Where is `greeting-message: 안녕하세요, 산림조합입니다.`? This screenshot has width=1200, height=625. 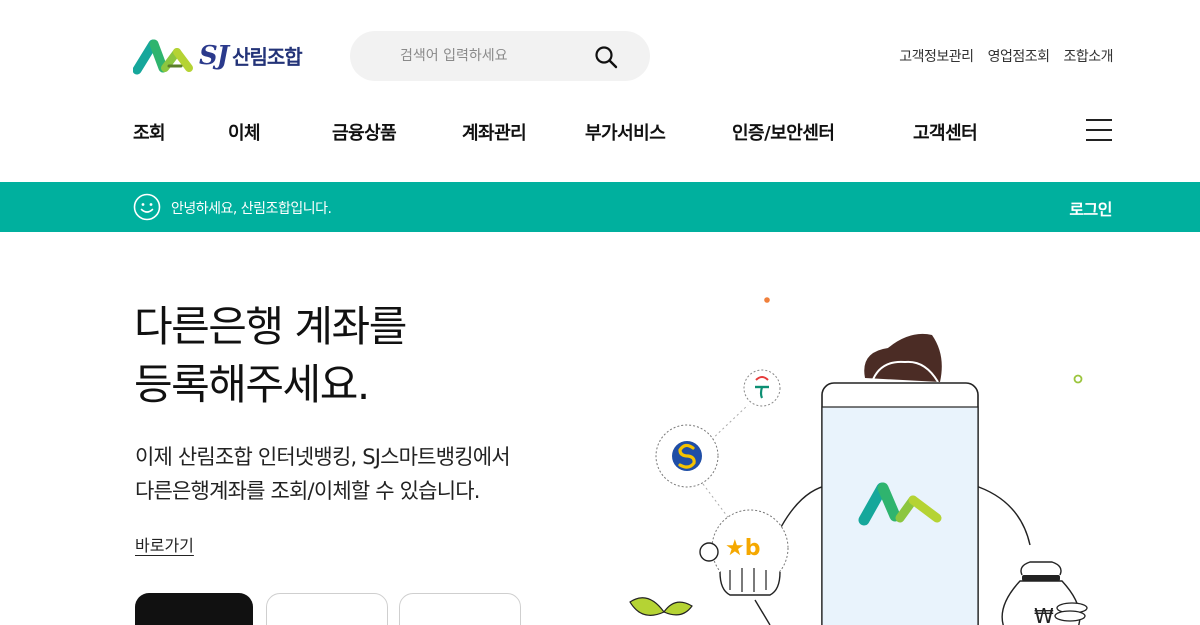
greeting-message: 안녕하세요, 산림조합입니다. is located at coordinates (251, 209).